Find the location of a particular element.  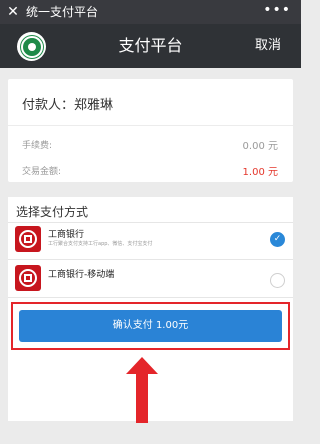

page-header: 支付平台 取消 is located at coordinates (150, 46).